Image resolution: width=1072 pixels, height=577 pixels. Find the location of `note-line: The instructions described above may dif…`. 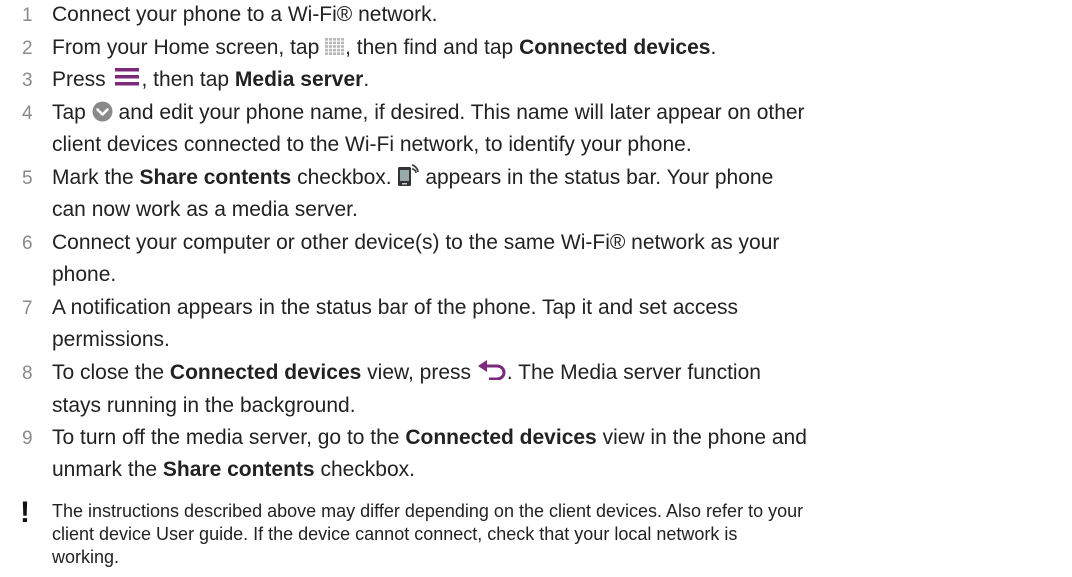

note-line: The instructions described above may dif… is located at coordinates (428, 511).